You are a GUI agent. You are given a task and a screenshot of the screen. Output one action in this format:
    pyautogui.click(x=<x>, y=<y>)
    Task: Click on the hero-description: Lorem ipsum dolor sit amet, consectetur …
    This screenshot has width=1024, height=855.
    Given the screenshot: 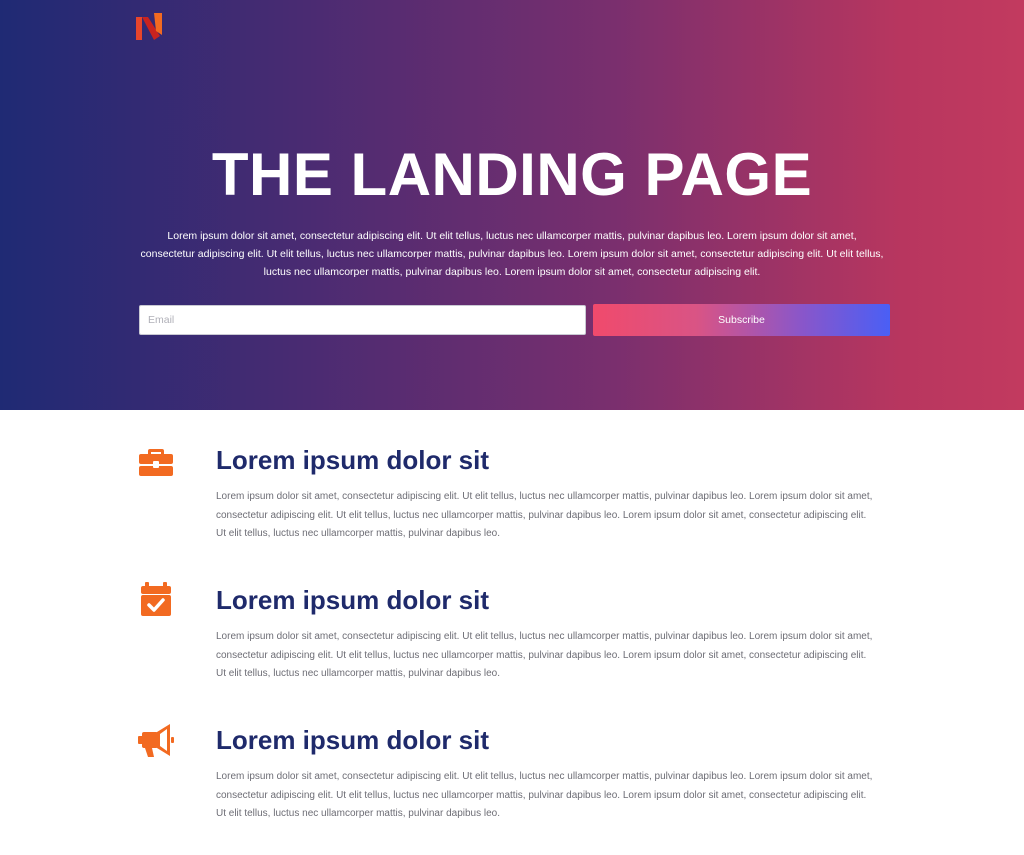 What is the action you would take?
    pyautogui.click(x=512, y=254)
    